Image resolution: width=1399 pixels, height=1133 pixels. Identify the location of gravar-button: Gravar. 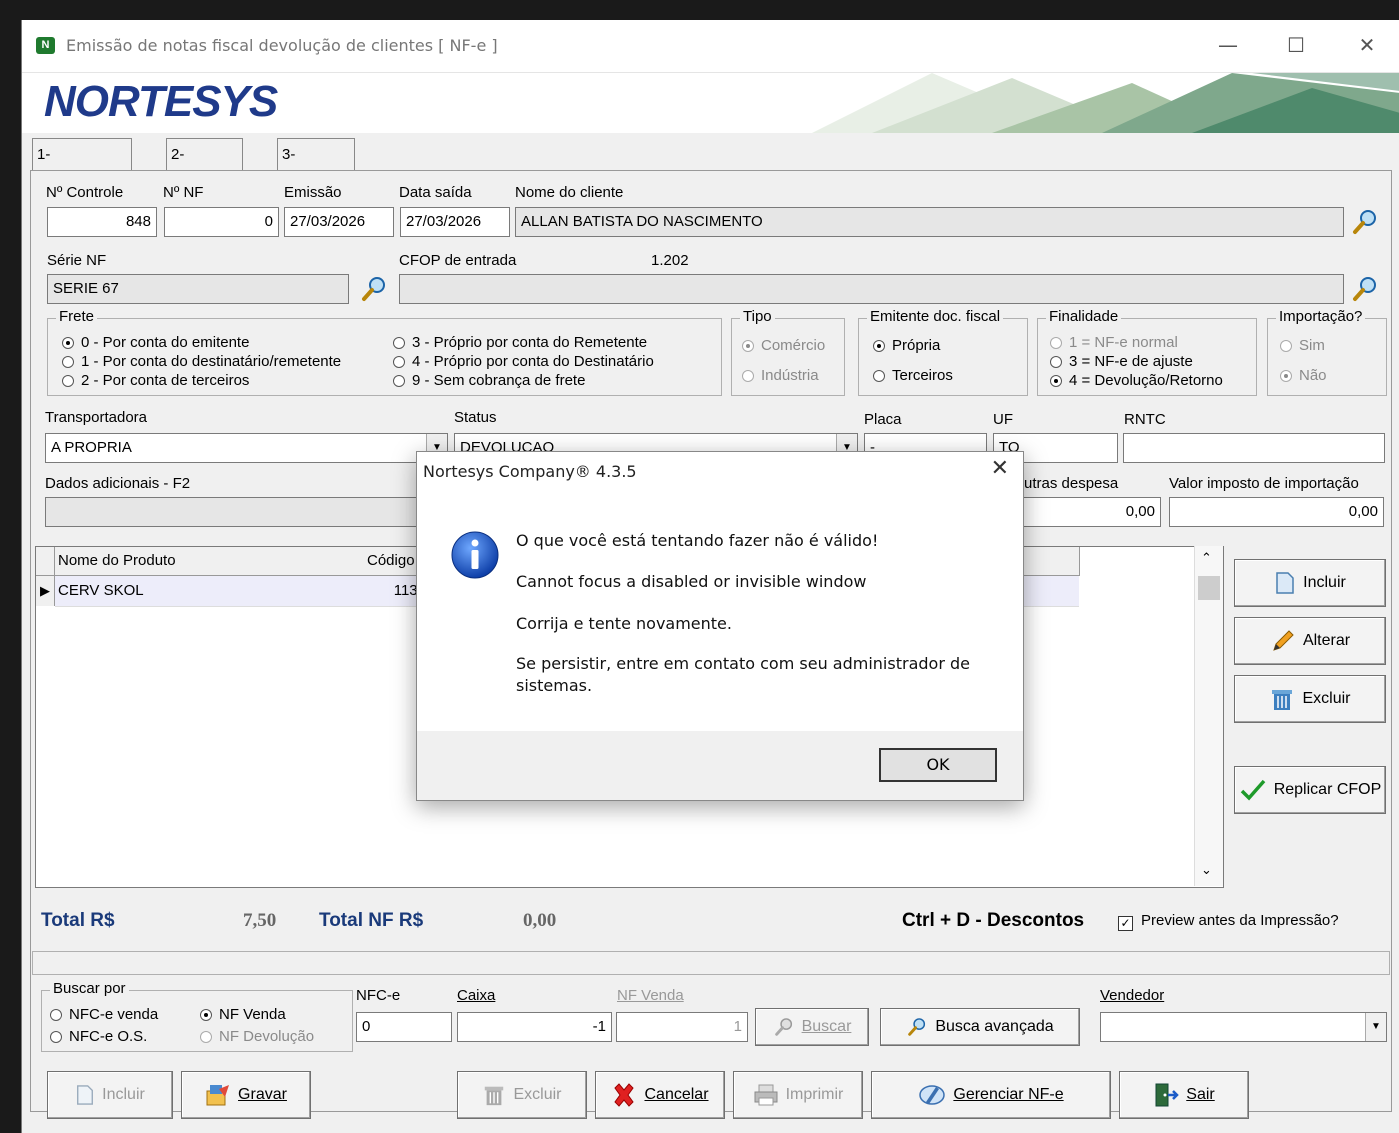
(246, 1095).